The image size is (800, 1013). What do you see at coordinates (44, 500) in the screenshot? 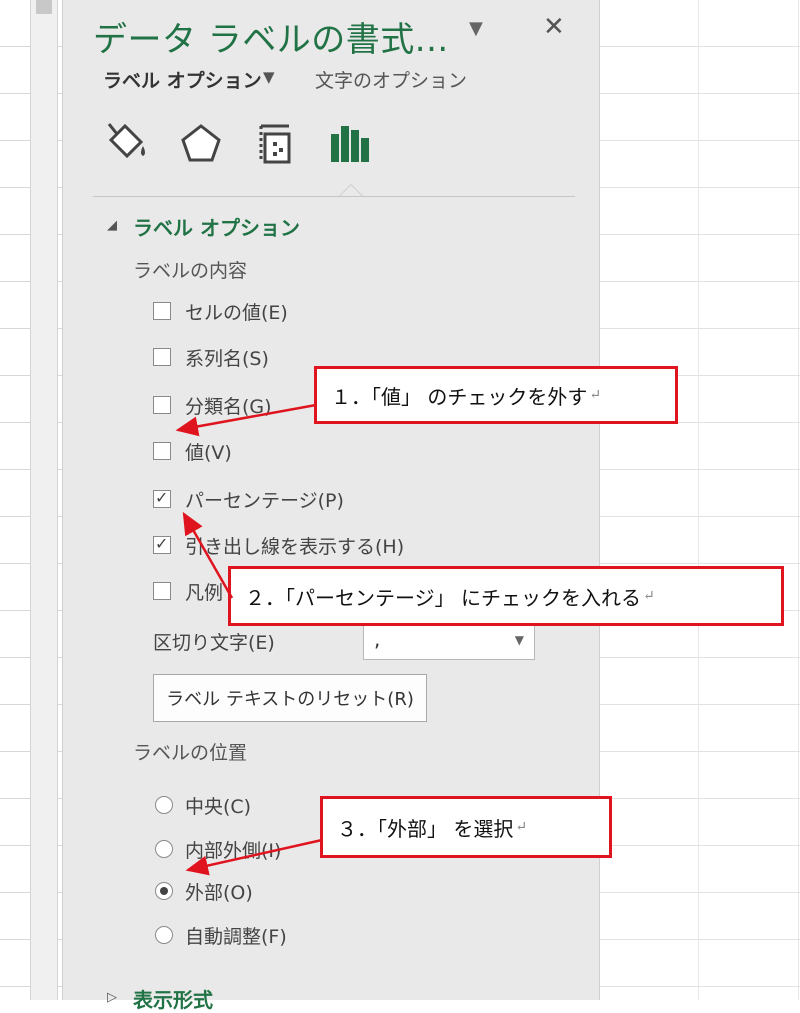
I see `worksheet-scrollbar` at bounding box center [44, 500].